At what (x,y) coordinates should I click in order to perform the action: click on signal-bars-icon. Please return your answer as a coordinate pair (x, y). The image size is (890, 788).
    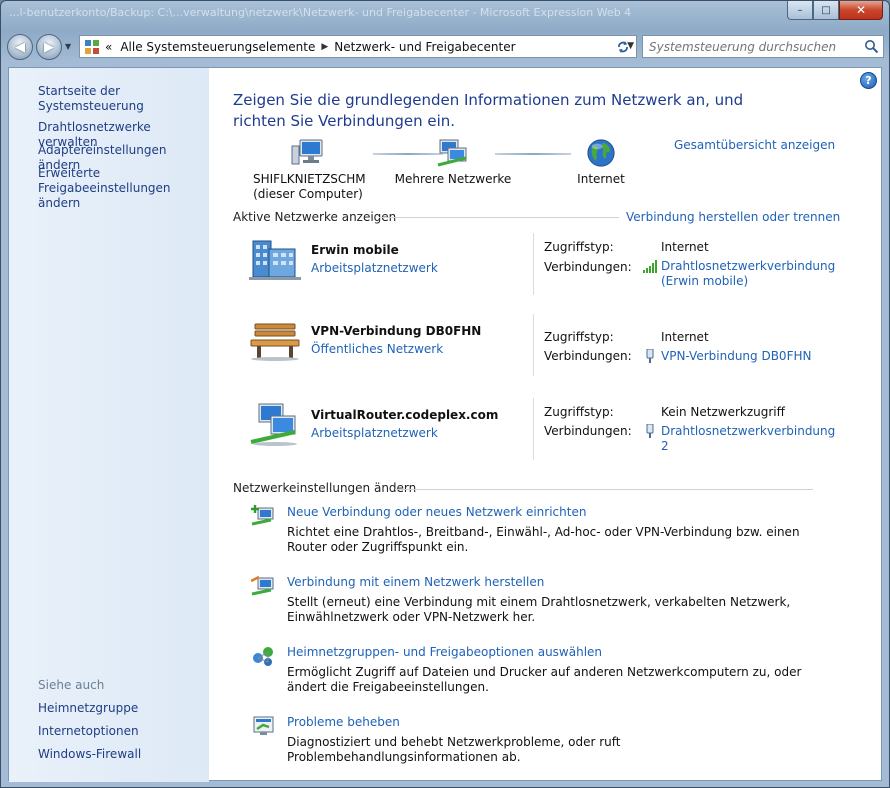
    Looking at the image, I should click on (650, 266).